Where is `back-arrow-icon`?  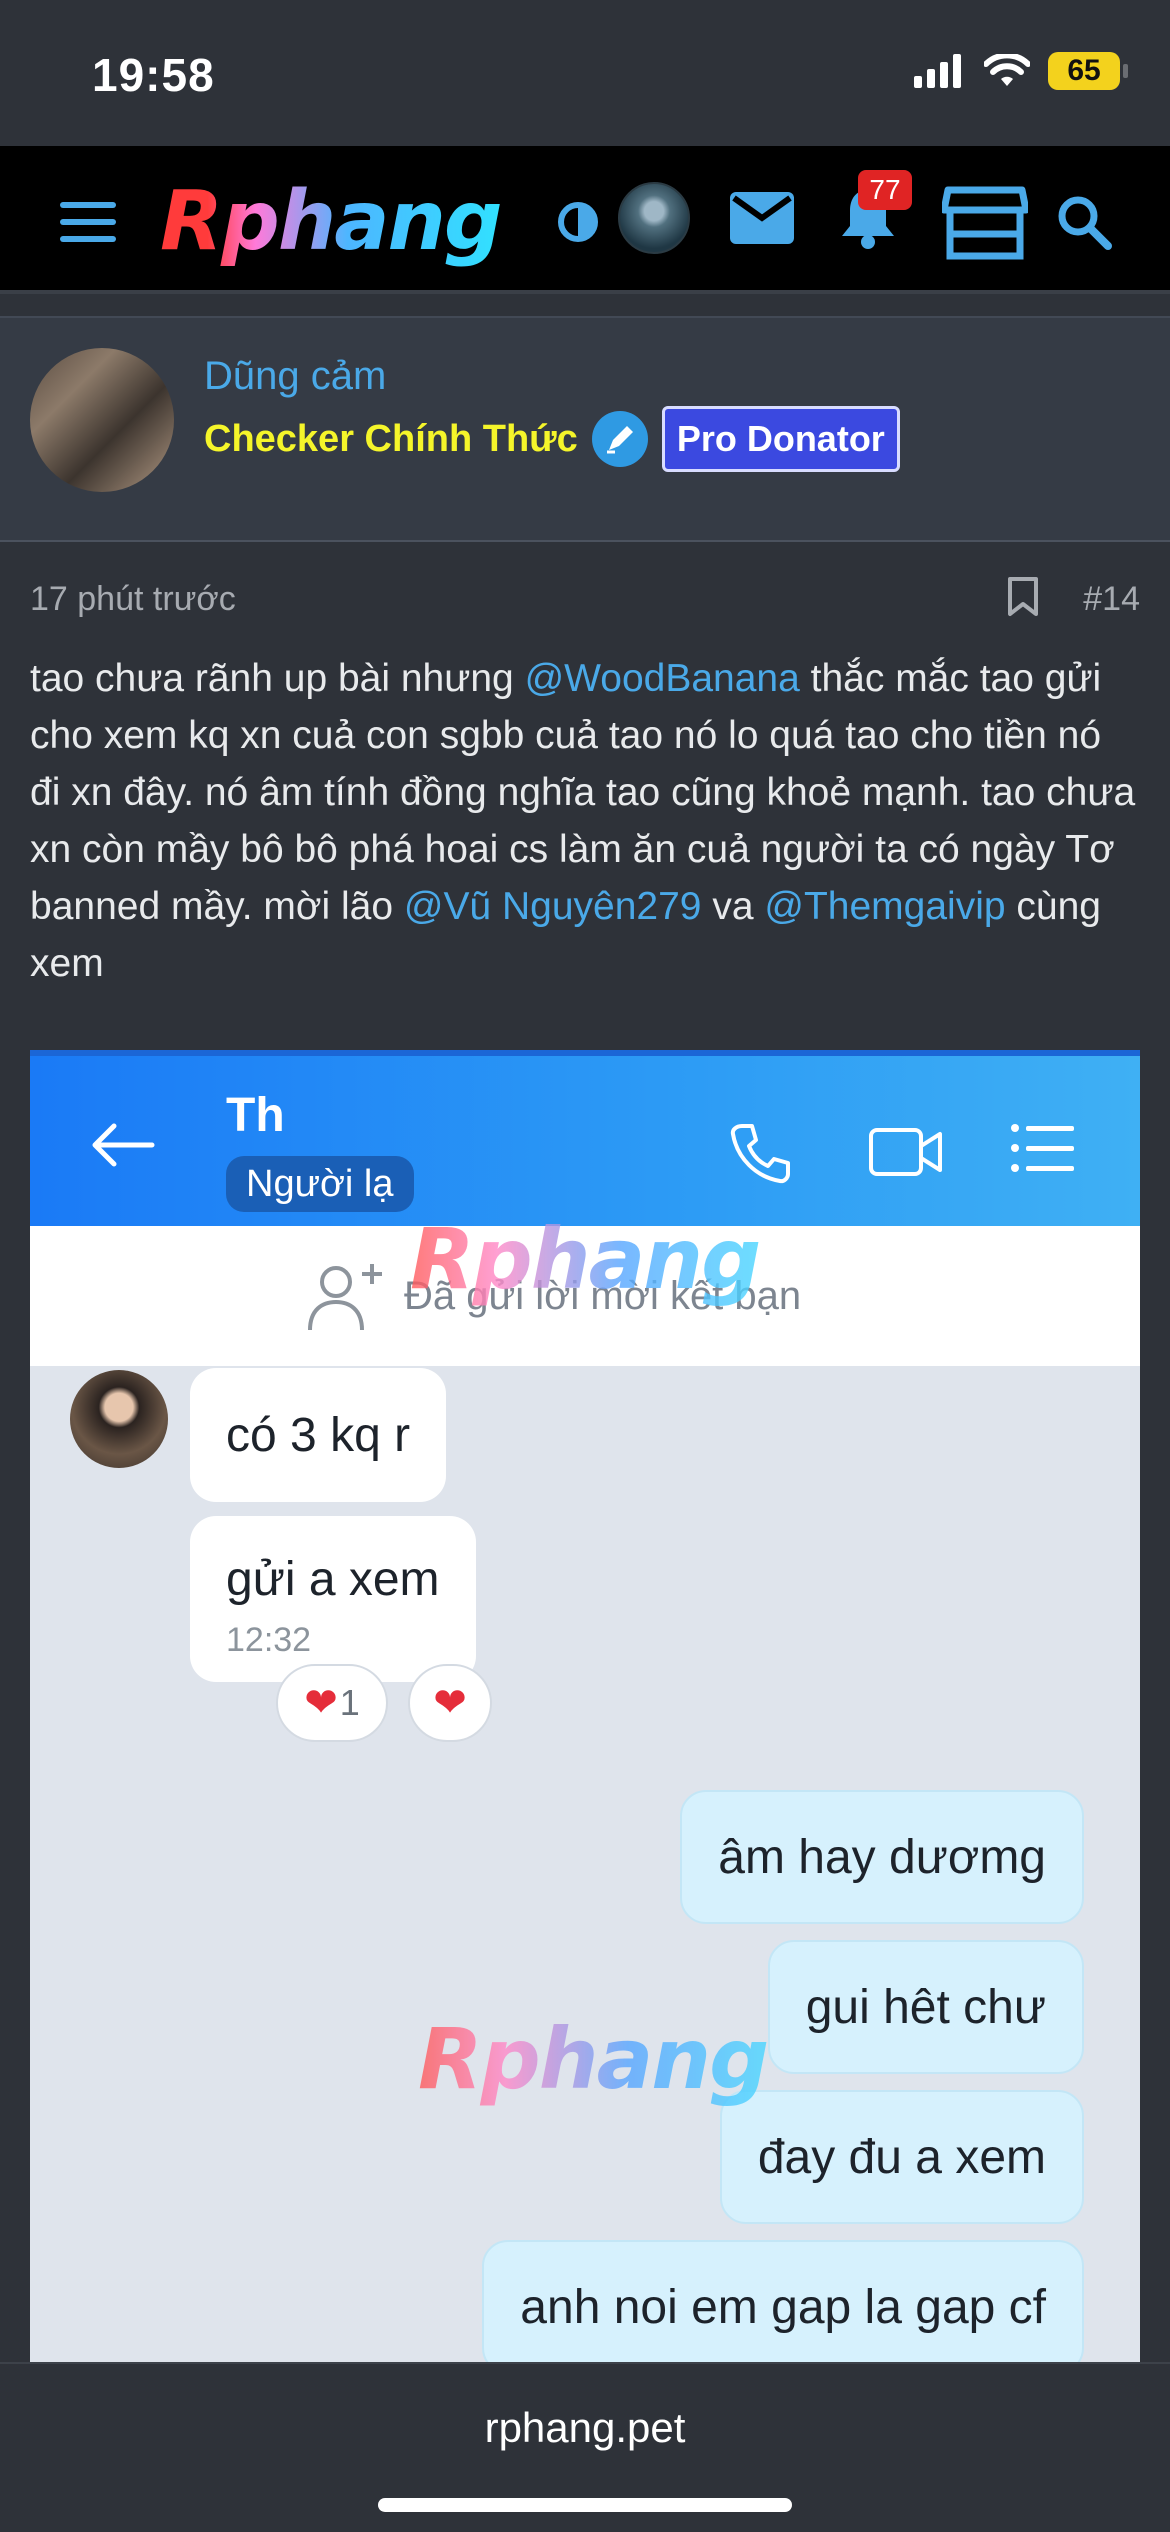 back-arrow-icon is located at coordinates (123, 1145).